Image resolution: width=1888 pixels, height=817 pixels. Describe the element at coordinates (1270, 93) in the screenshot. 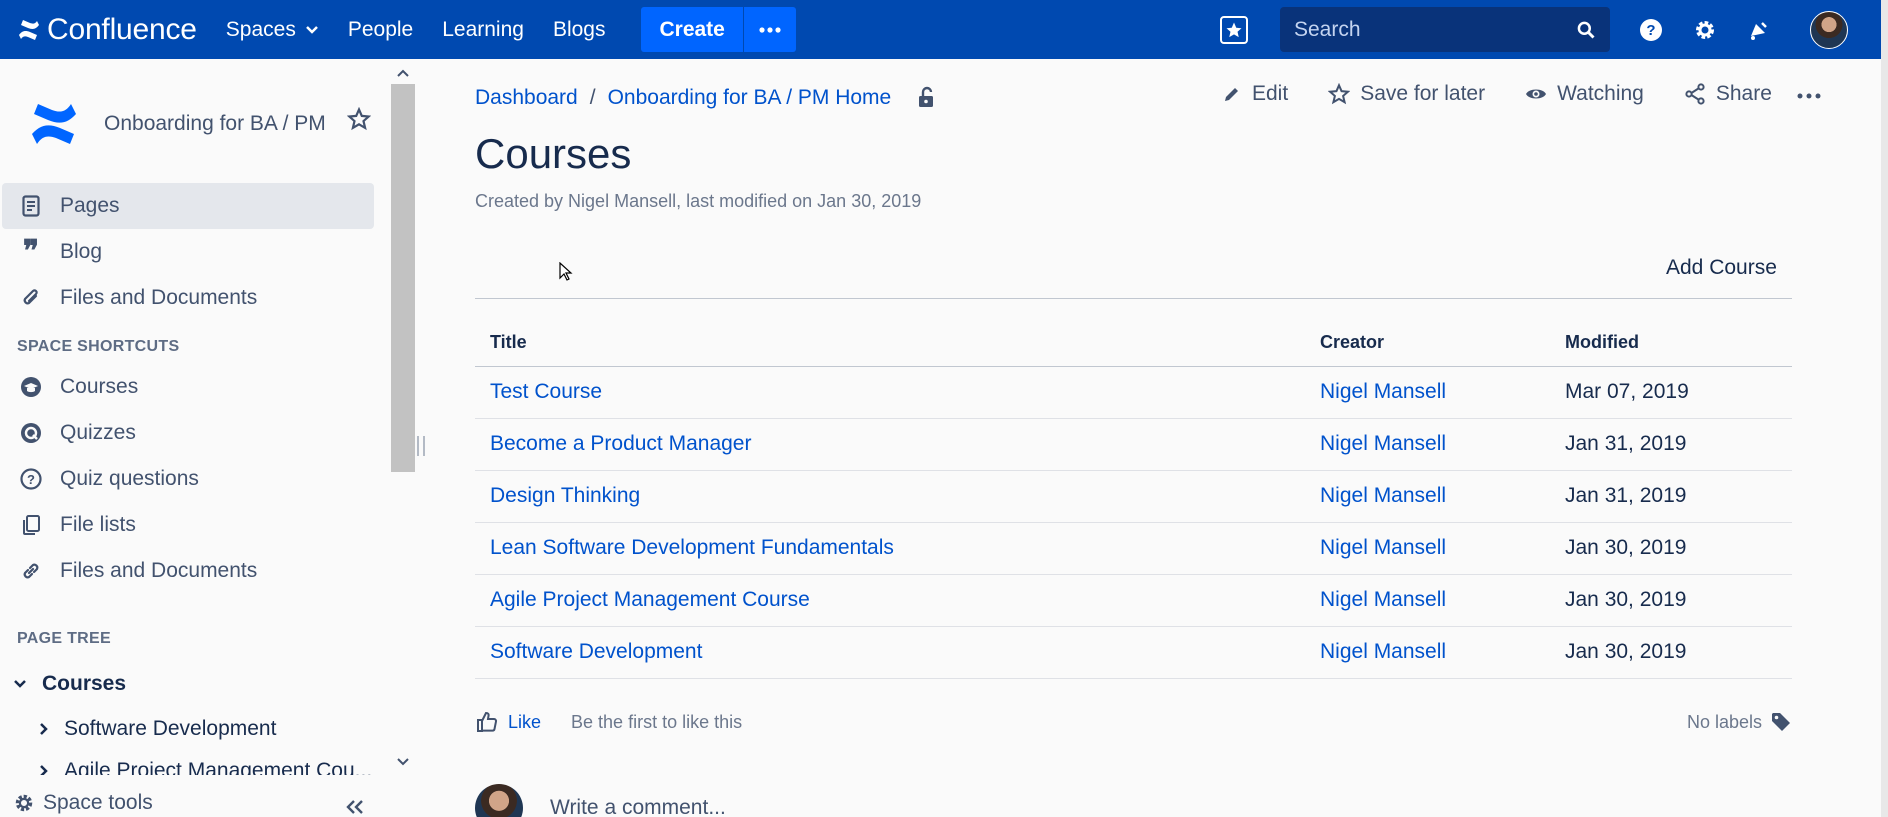

I see `edit-label: Edit` at that location.